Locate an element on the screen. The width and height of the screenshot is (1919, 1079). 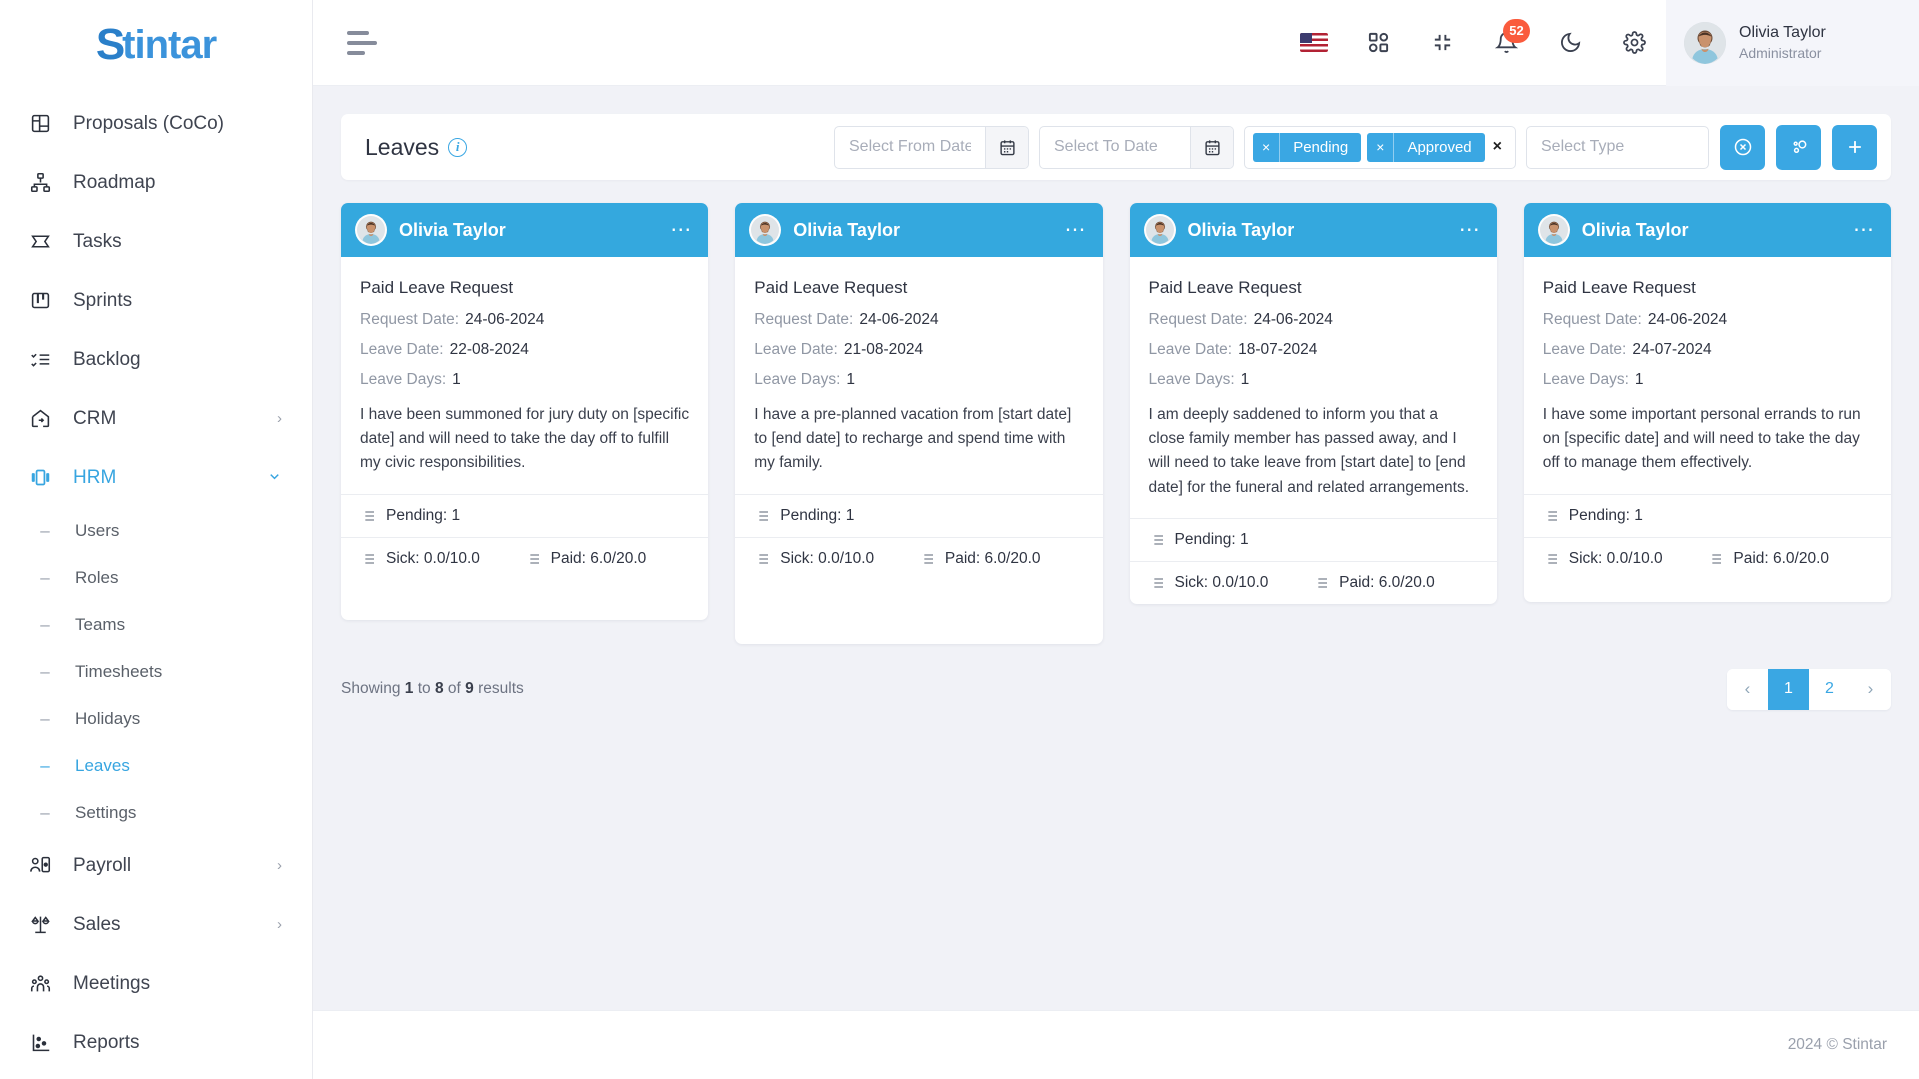
results-from: 1 is located at coordinates (409, 689).